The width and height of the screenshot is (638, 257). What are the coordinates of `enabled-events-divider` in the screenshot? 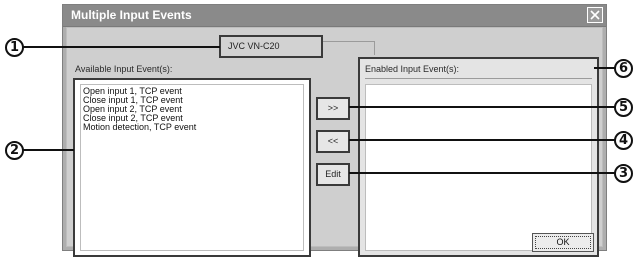 It's located at (478, 78).